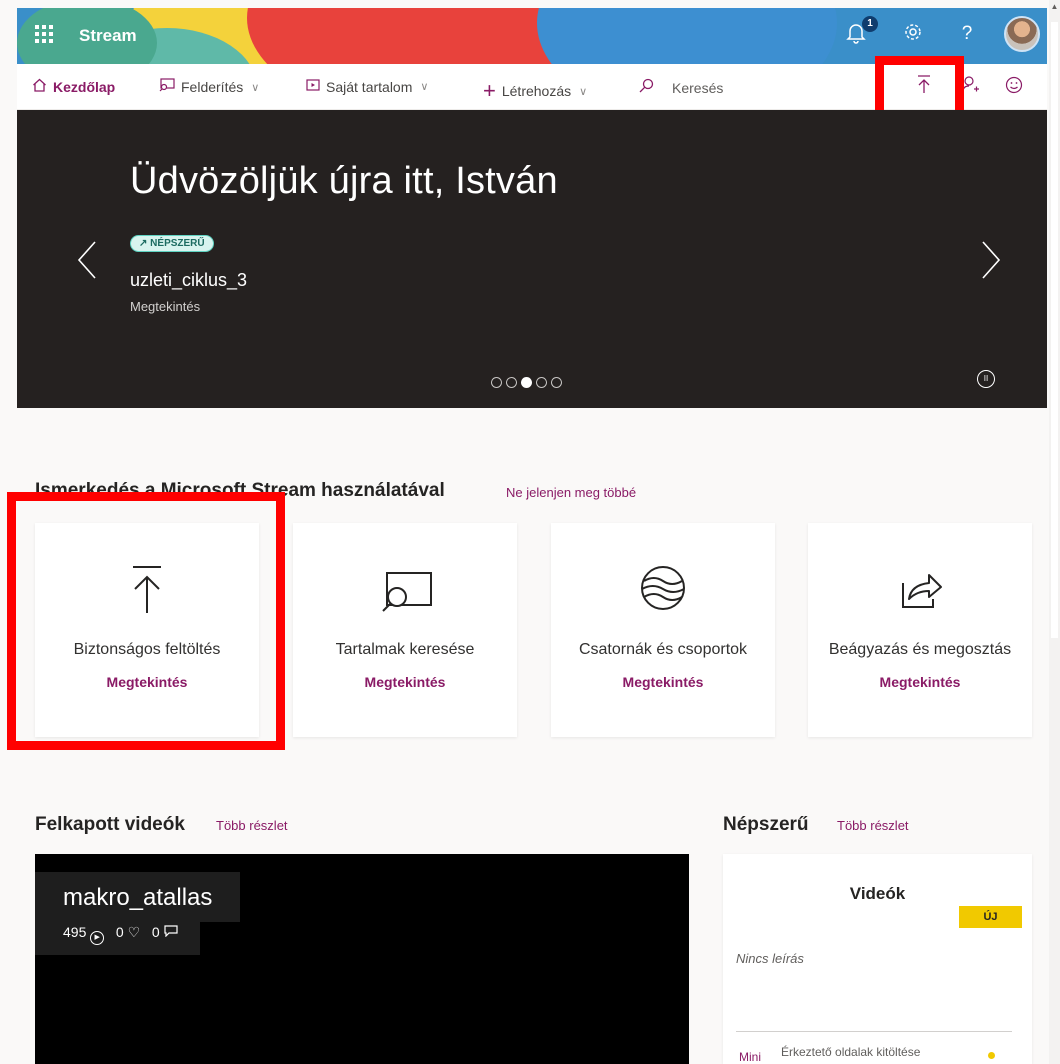  I want to click on invite-button, so click(971, 86).